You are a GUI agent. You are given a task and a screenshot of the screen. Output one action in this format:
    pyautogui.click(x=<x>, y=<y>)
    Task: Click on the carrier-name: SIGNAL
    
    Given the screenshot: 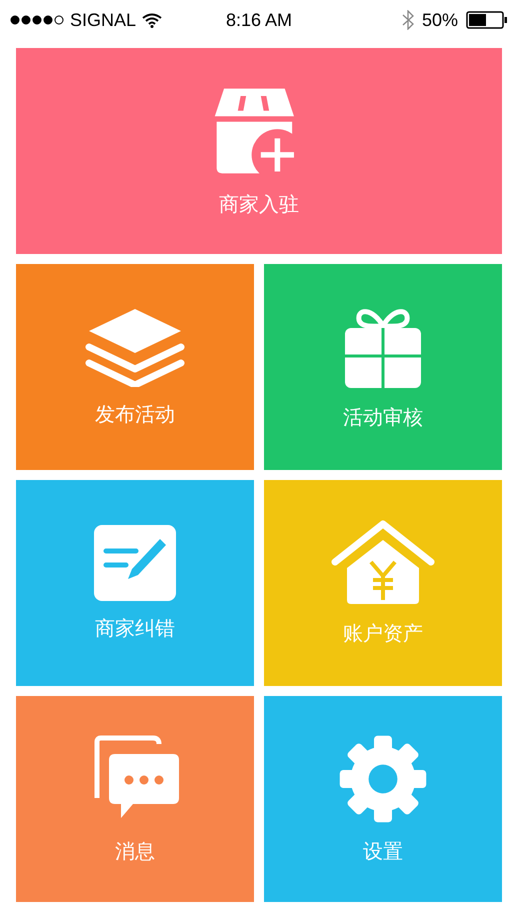 What is the action you would take?
    pyautogui.click(x=103, y=20)
    